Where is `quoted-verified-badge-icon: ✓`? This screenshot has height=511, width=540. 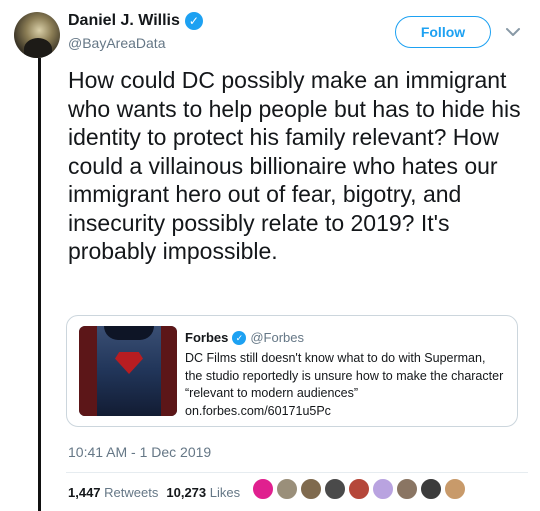
quoted-verified-badge-icon: ✓ is located at coordinates (239, 337).